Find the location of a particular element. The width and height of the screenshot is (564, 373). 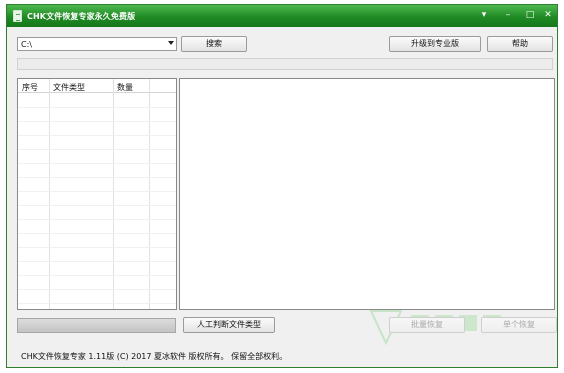

batch-recover-button: 批量恢复 is located at coordinates (427, 325).